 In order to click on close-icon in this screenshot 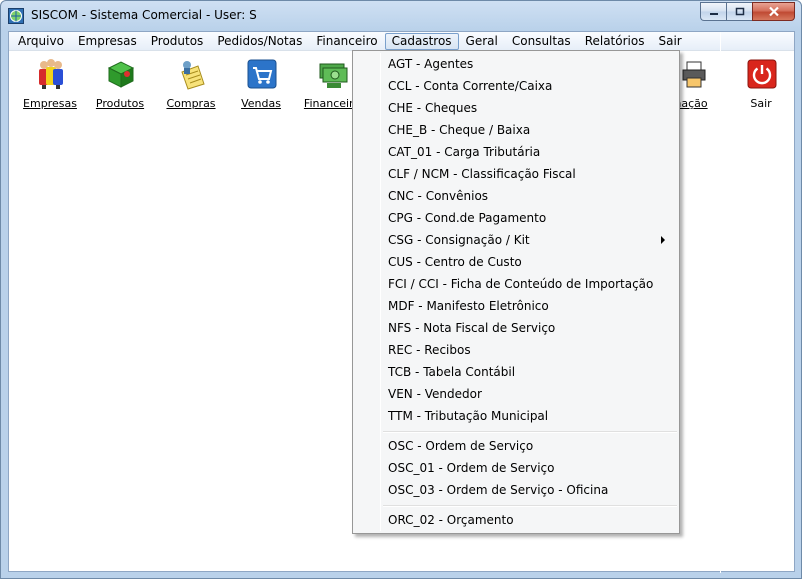, I will do `click(773, 11)`.